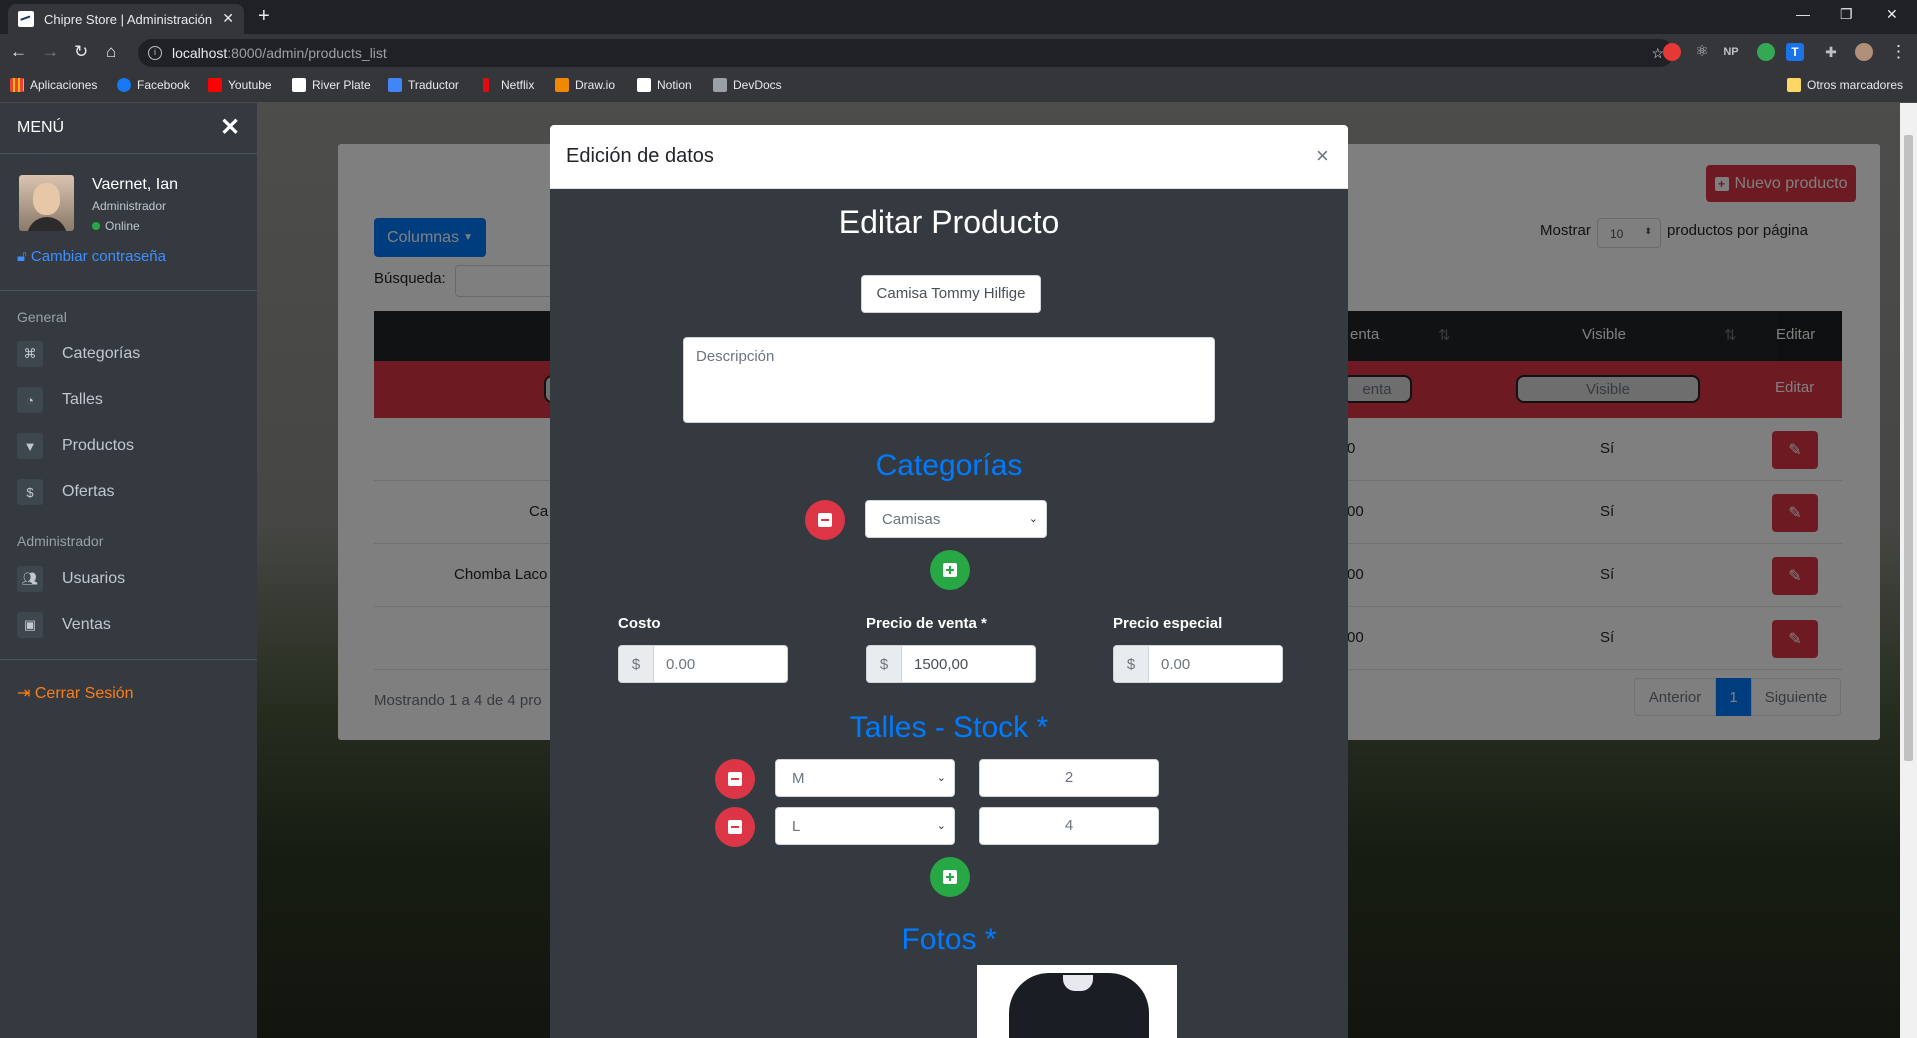 Image resolution: width=1917 pixels, height=1038 pixels. I want to click on user-role: Administrador, so click(129, 206).